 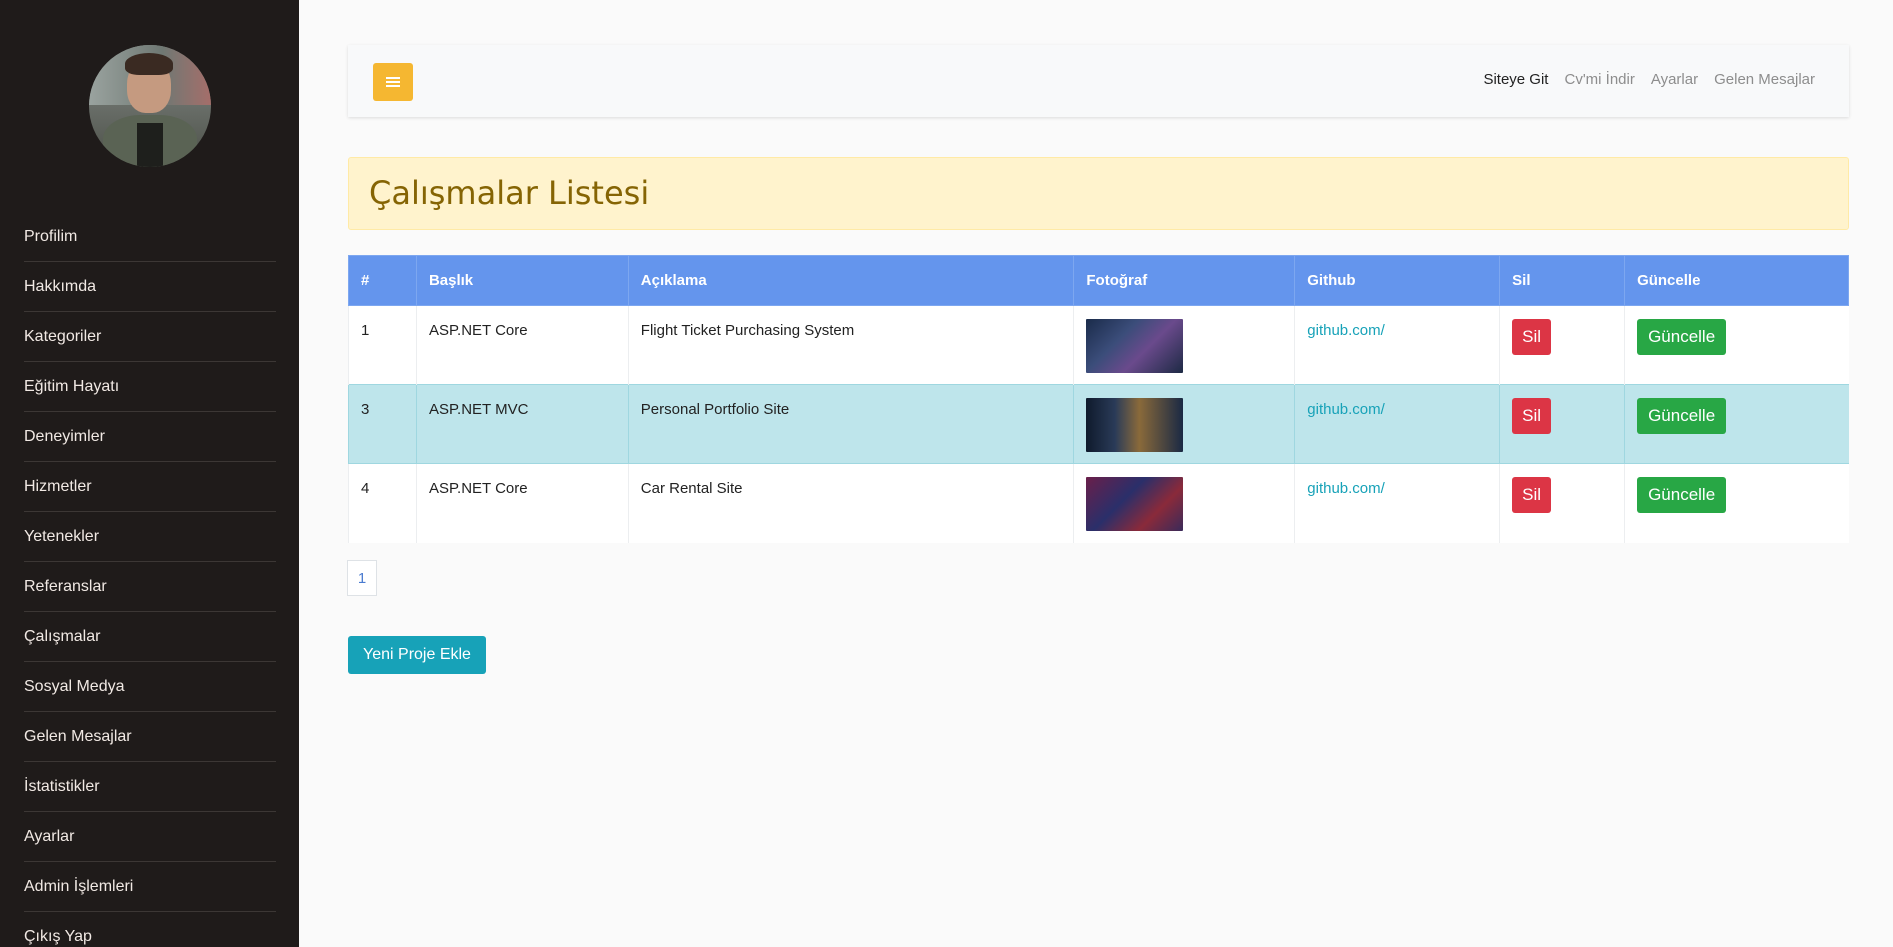 I want to click on nav-link-cv-indir: Cv'mi İndir, so click(x=1599, y=79).